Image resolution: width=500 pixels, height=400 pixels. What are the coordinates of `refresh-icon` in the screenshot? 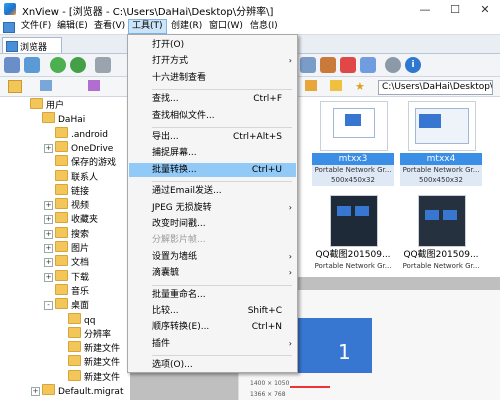 It's located at (78, 65).